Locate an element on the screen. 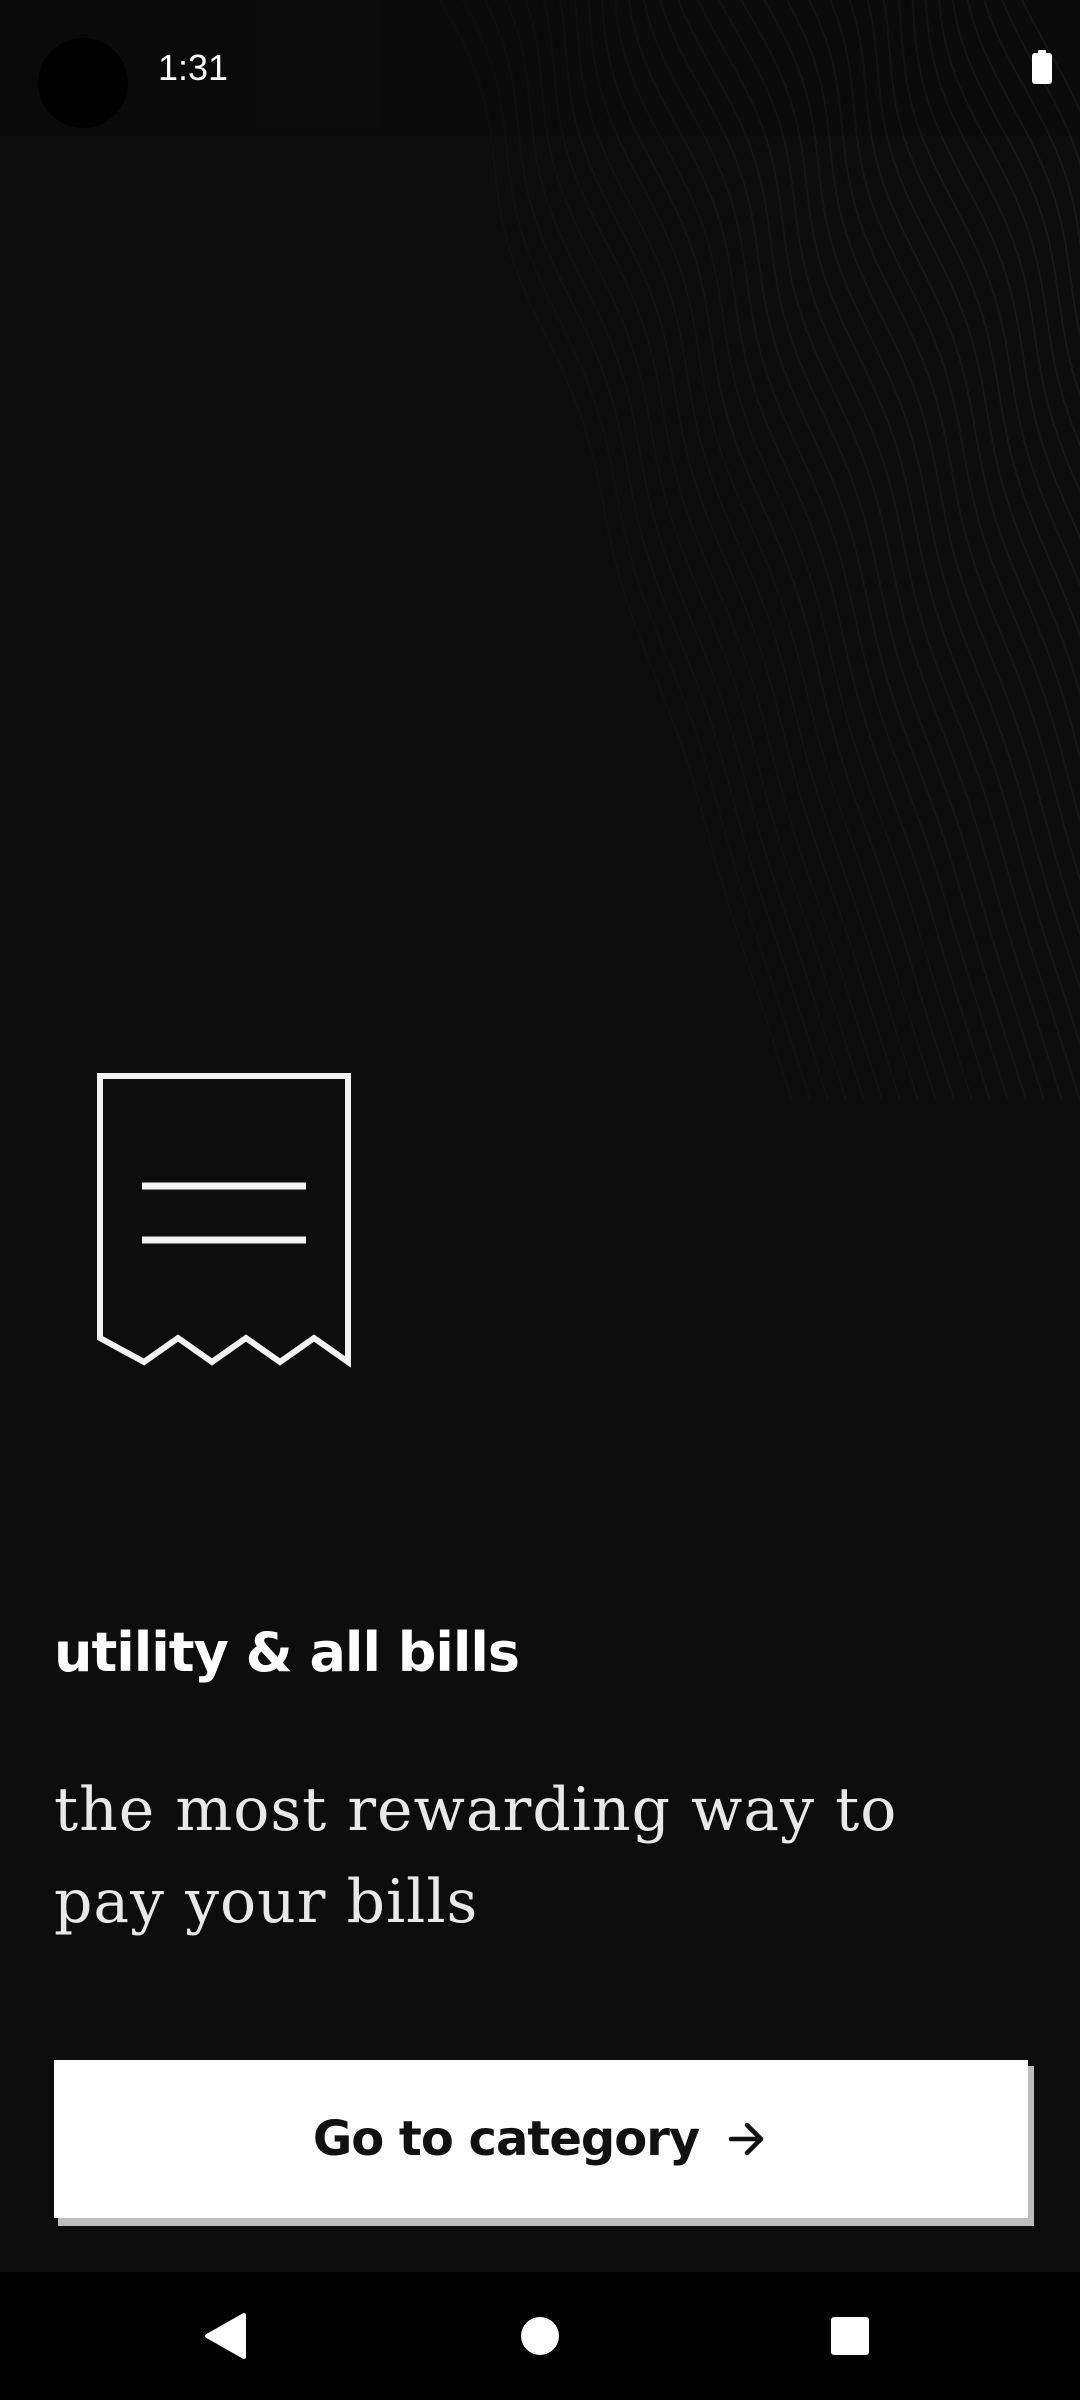  recents-button is located at coordinates (850, 2336).